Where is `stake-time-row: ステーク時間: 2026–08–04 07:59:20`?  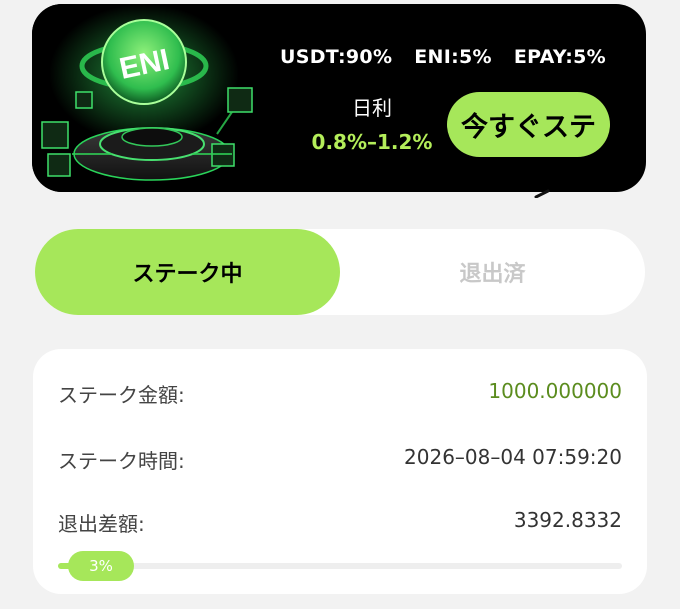
stake-time-row: ステーク時間: 2026–08–04 07:59:20 is located at coordinates (340, 459).